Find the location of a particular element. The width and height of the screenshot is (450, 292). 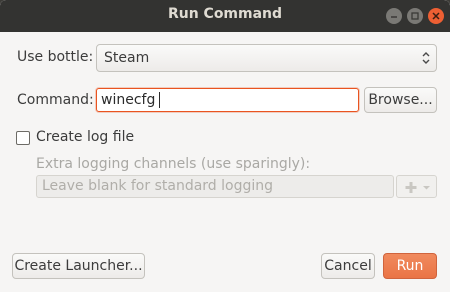

close-button is located at coordinates (436, 16).